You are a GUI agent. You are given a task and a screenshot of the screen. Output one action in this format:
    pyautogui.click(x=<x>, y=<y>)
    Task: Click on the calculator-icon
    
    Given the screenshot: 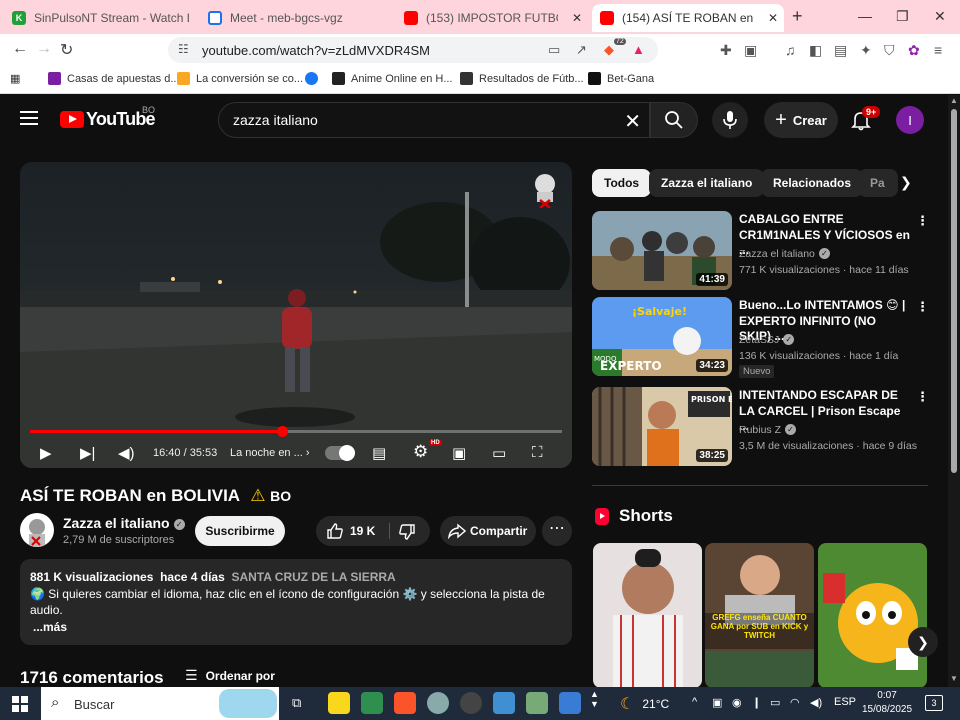 What is the action you would take?
    pyautogui.click(x=570, y=703)
    